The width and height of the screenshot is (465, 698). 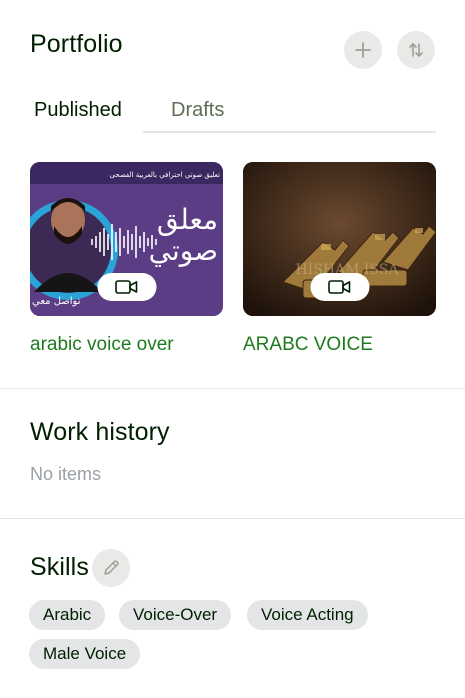 What do you see at coordinates (183, 250) in the screenshot?
I see `thumb-headline-2: صوتي` at bounding box center [183, 250].